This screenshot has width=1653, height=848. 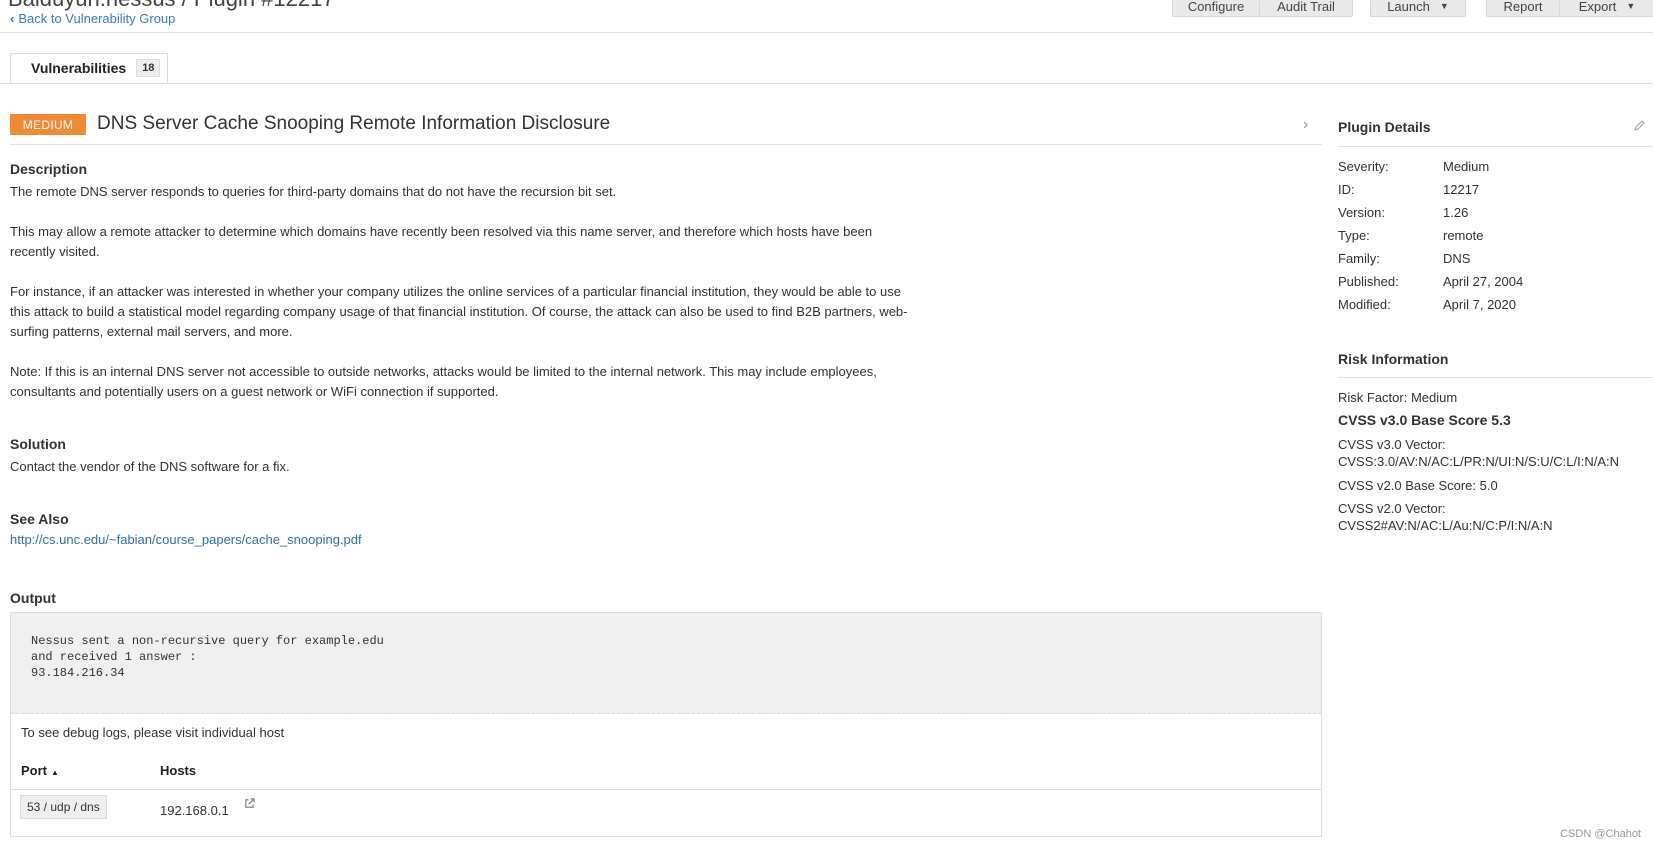 I want to click on cvss2-vector-label: CVSS v2.0 Vector:, so click(x=1392, y=508).